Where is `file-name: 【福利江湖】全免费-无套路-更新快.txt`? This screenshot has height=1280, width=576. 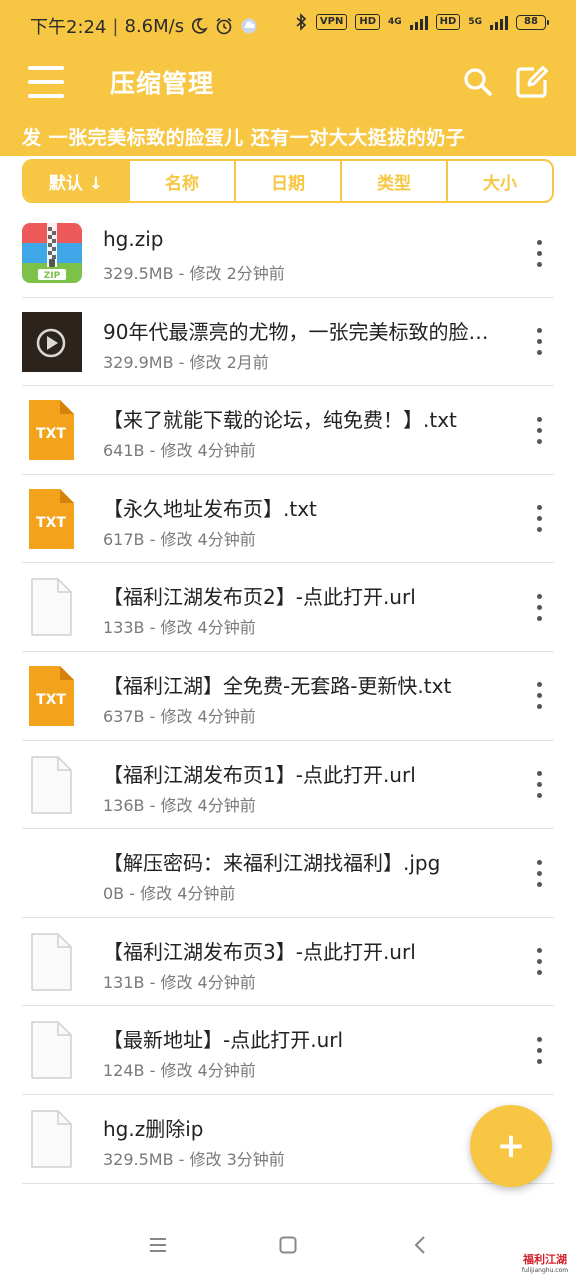
file-name: 【福利江湖】全免费-无套路-更新快.txt is located at coordinates (277, 685).